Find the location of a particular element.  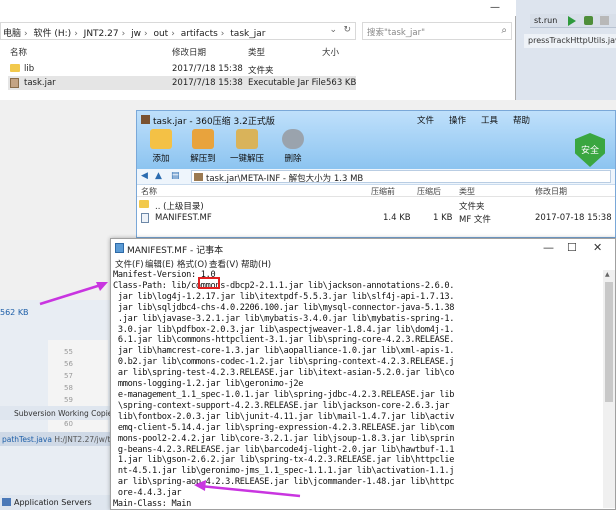

line-number: 59 is located at coordinates (68, 400).